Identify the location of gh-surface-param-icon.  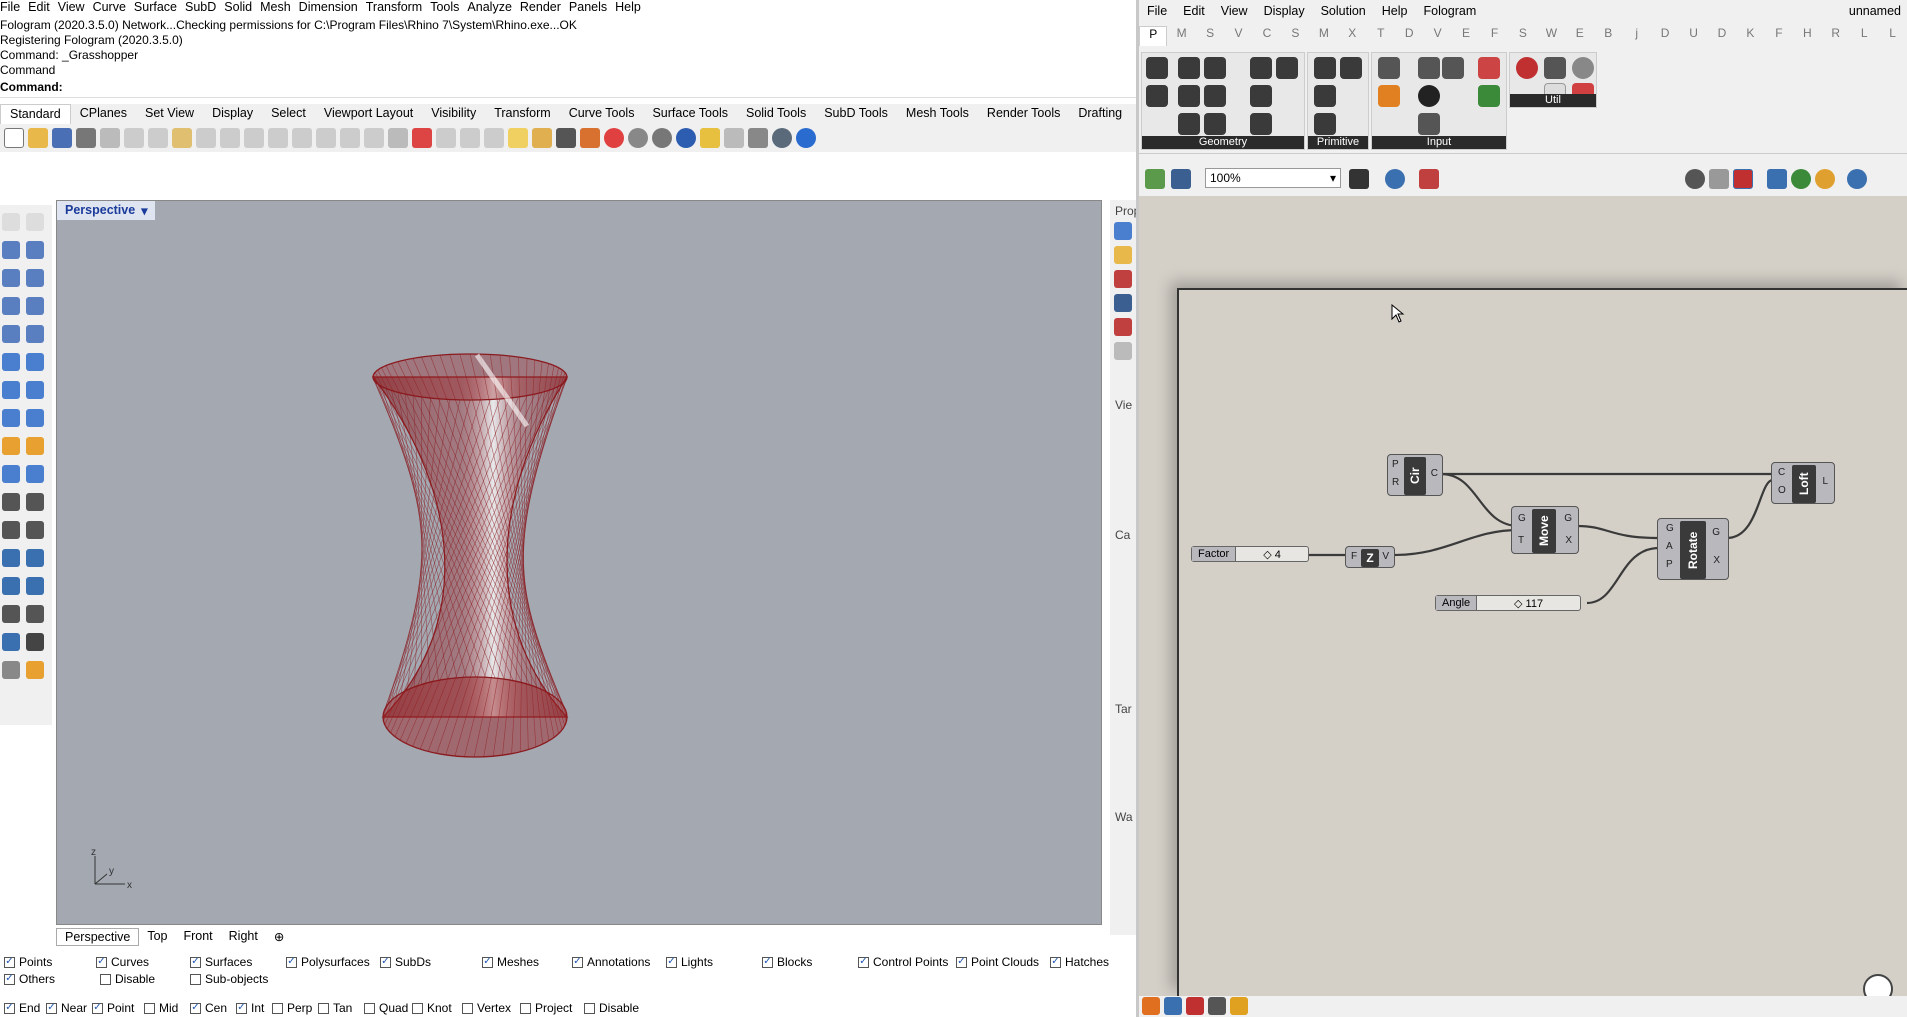
(1261, 96).